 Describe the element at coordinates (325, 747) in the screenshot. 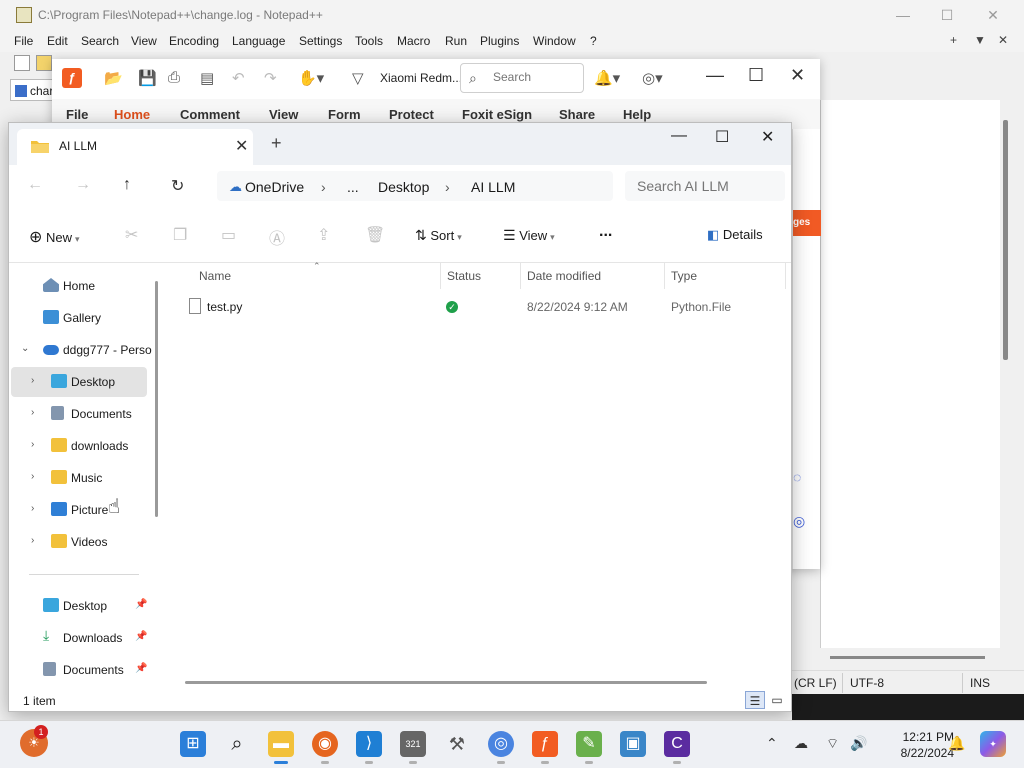

I see `firefox-icon: ◉` at that location.